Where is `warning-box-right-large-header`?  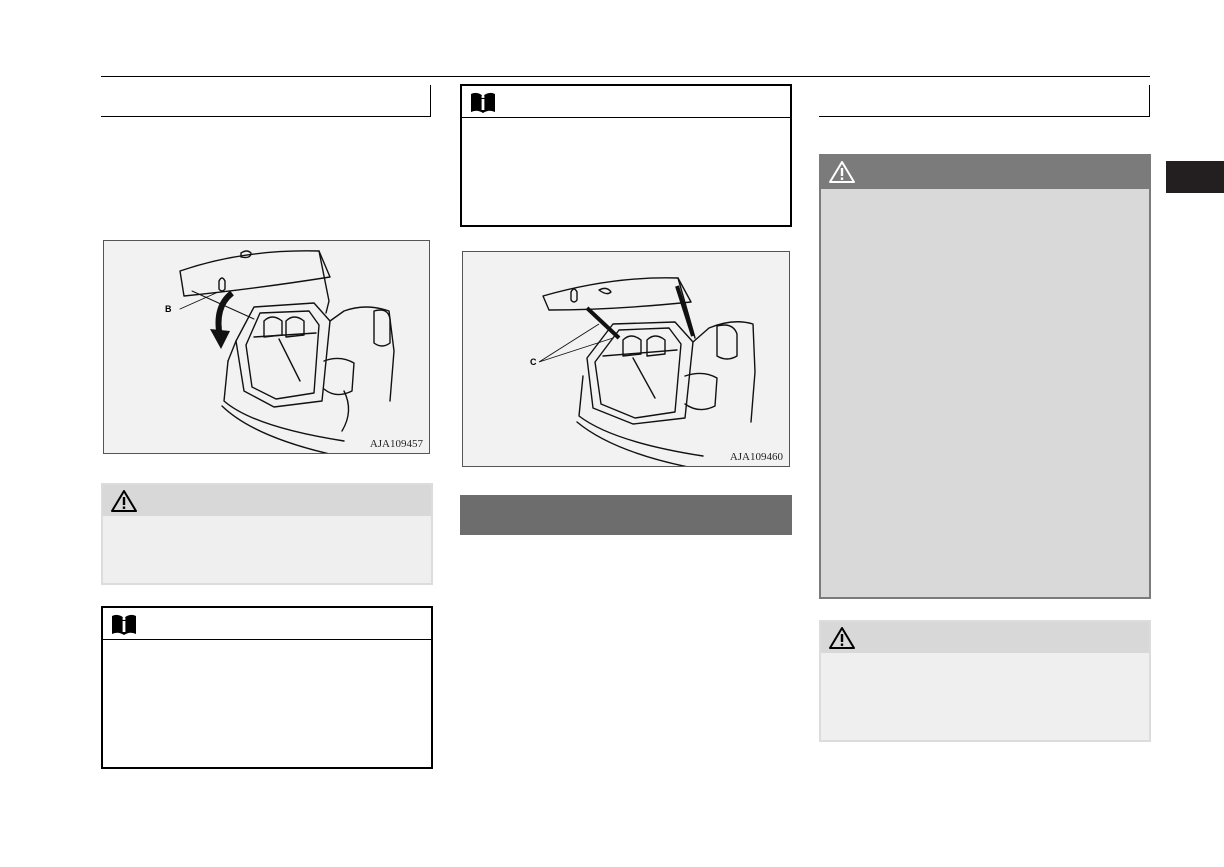 warning-box-right-large-header is located at coordinates (985, 172).